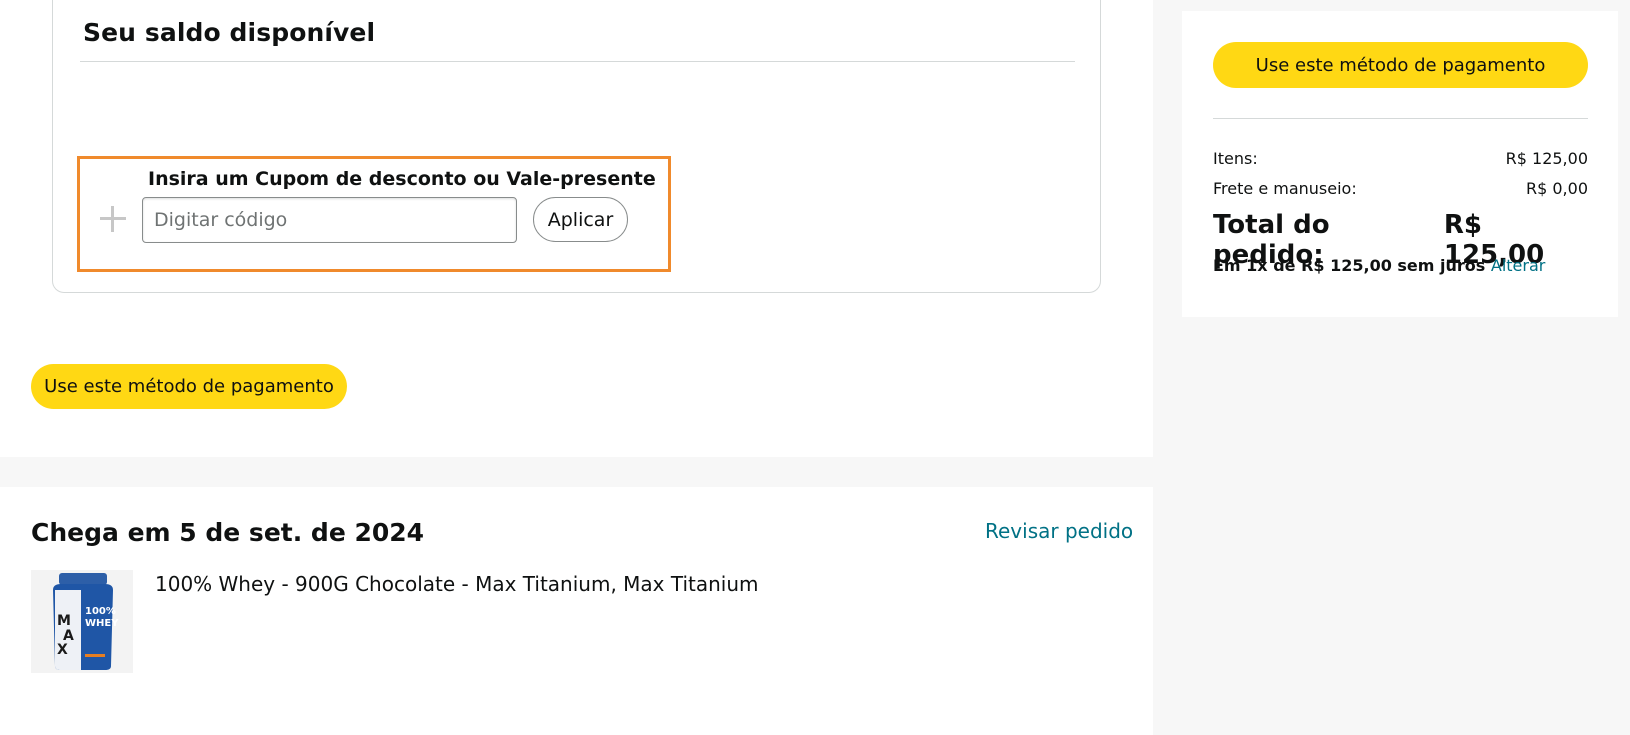  Describe the element at coordinates (329, 220) in the screenshot. I see `coupon-code-input` at that location.